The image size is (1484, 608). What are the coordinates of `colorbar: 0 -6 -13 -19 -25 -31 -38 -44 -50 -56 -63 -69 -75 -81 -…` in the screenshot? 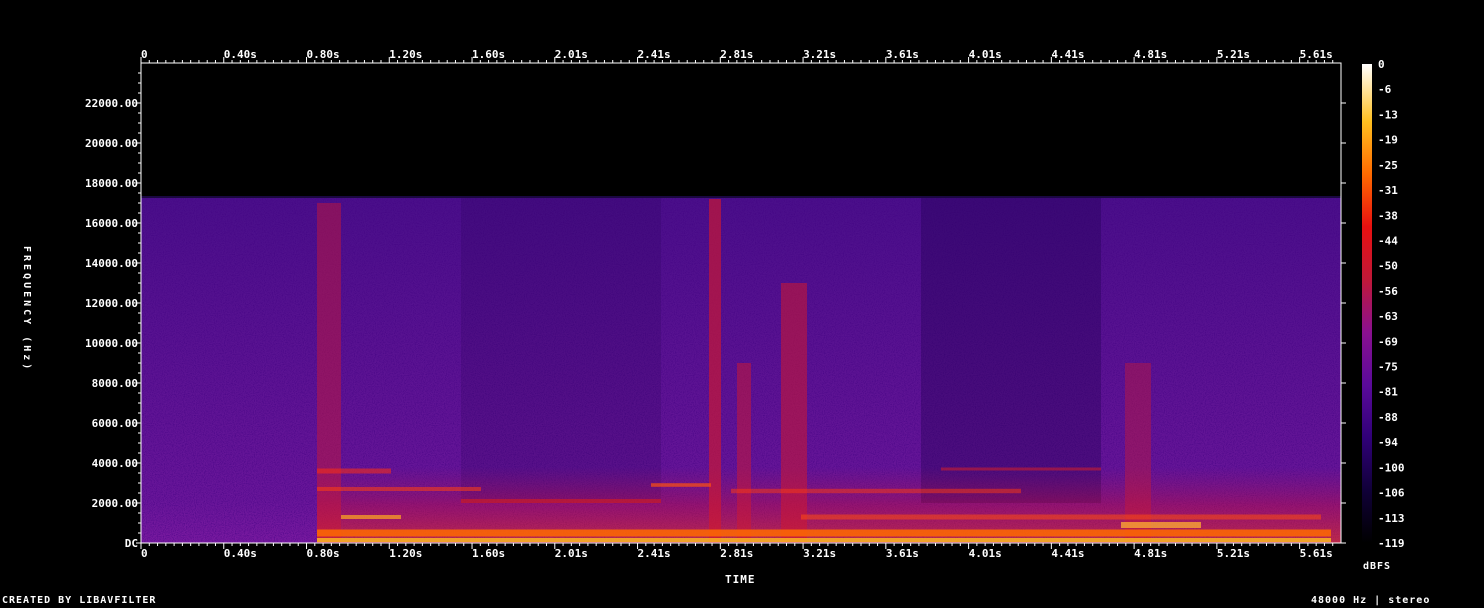 It's located at (1383, 304).